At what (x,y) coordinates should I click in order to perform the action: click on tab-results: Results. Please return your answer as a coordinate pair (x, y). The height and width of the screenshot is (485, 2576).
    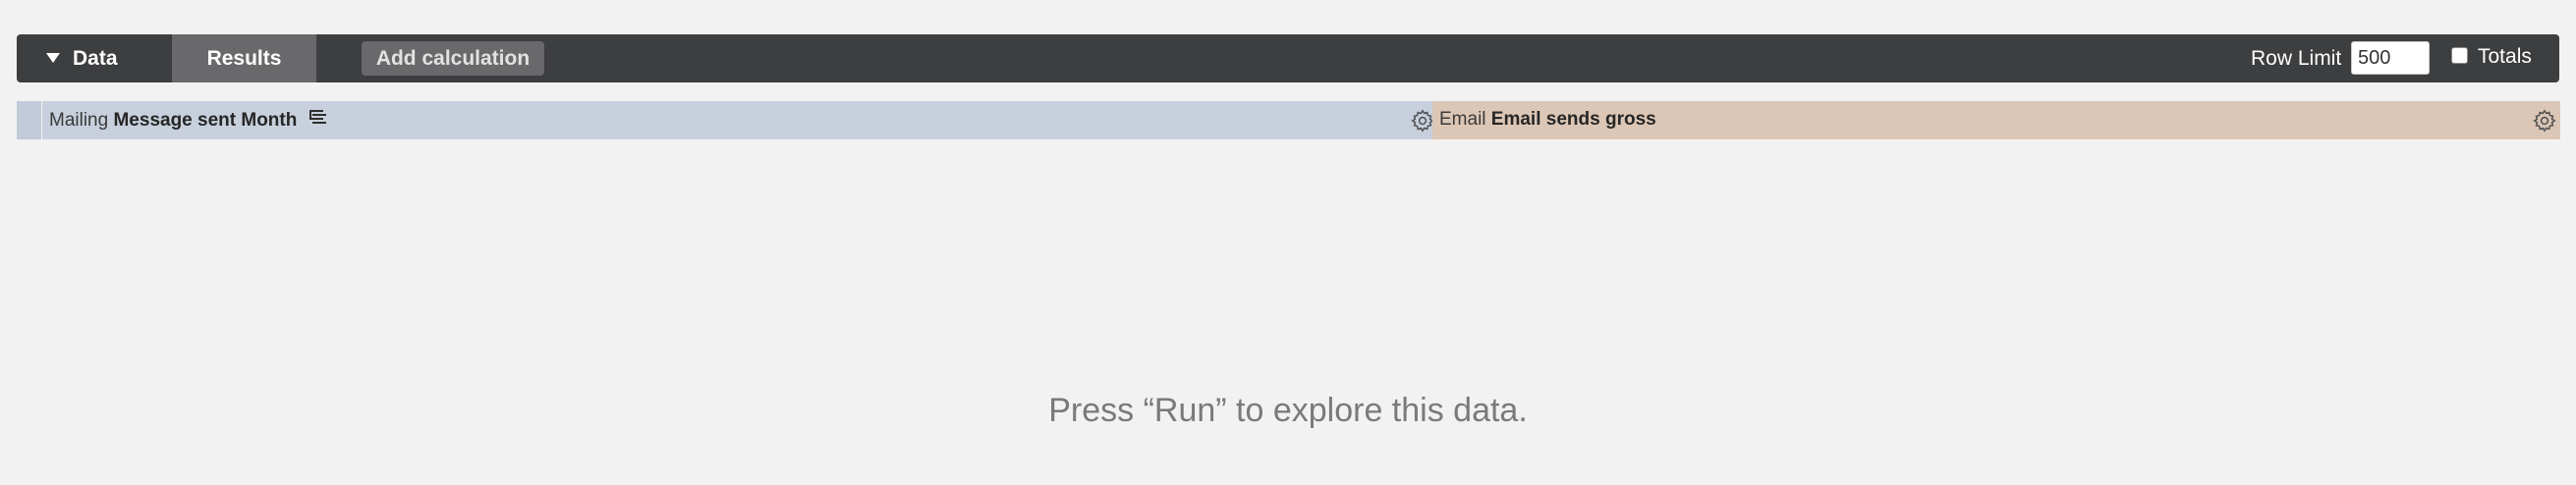
    Looking at the image, I should click on (244, 58).